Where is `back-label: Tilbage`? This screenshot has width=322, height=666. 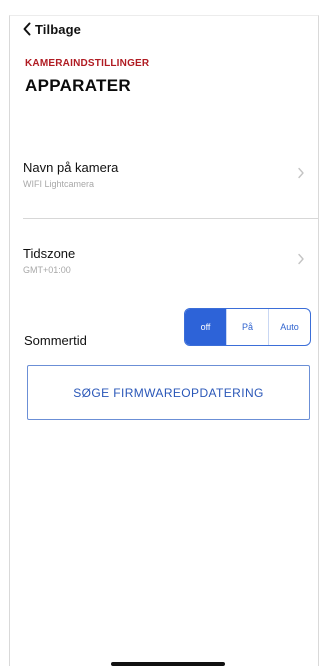 back-label: Tilbage is located at coordinates (58, 29).